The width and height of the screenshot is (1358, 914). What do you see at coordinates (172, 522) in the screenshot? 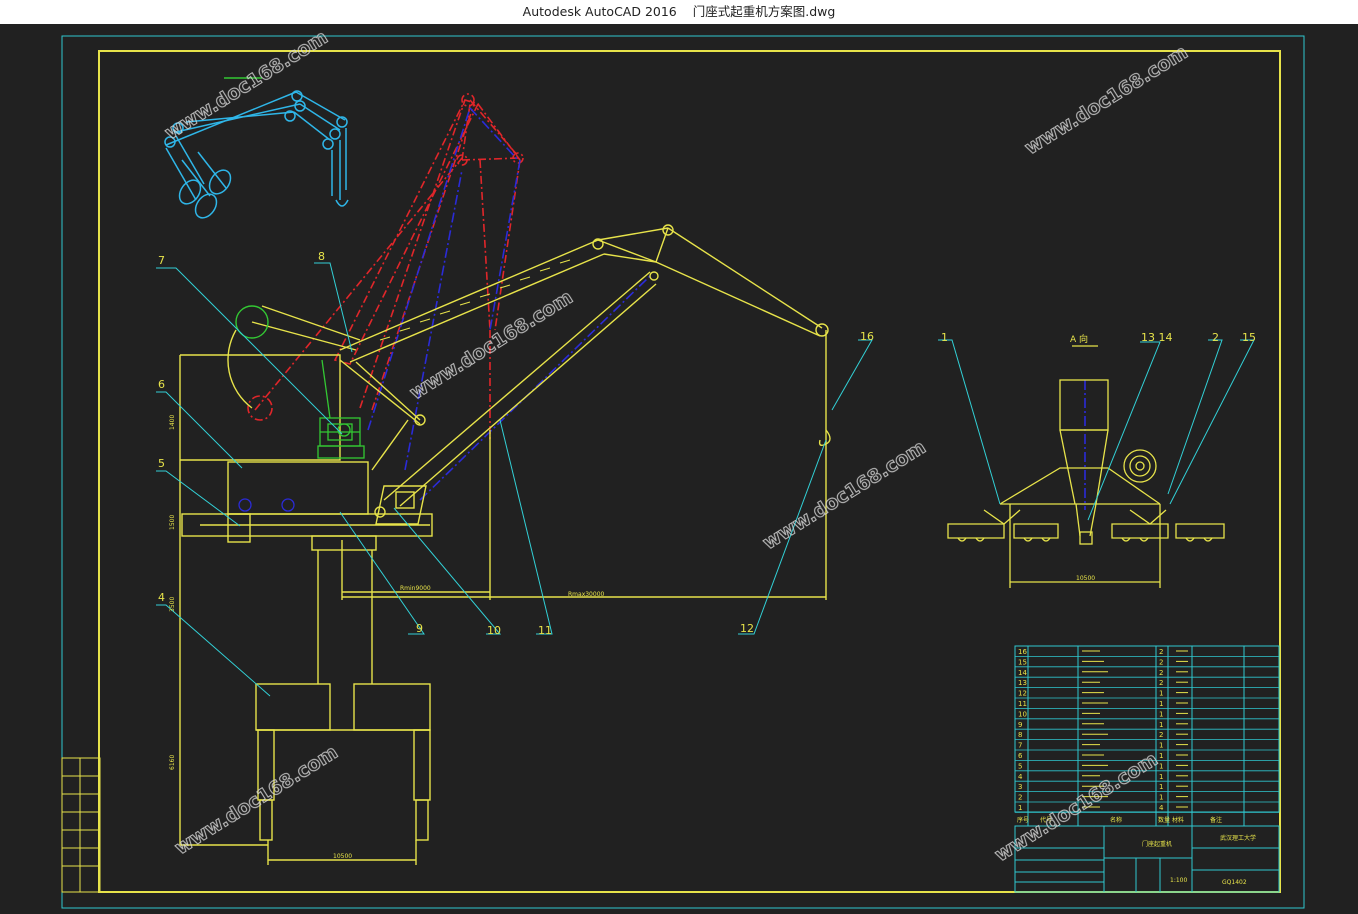
I see `dim-height-base: 1500` at bounding box center [172, 522].